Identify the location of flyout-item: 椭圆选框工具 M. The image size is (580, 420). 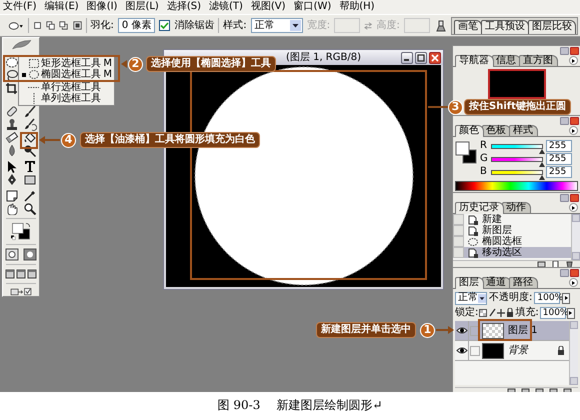
(66, 74).